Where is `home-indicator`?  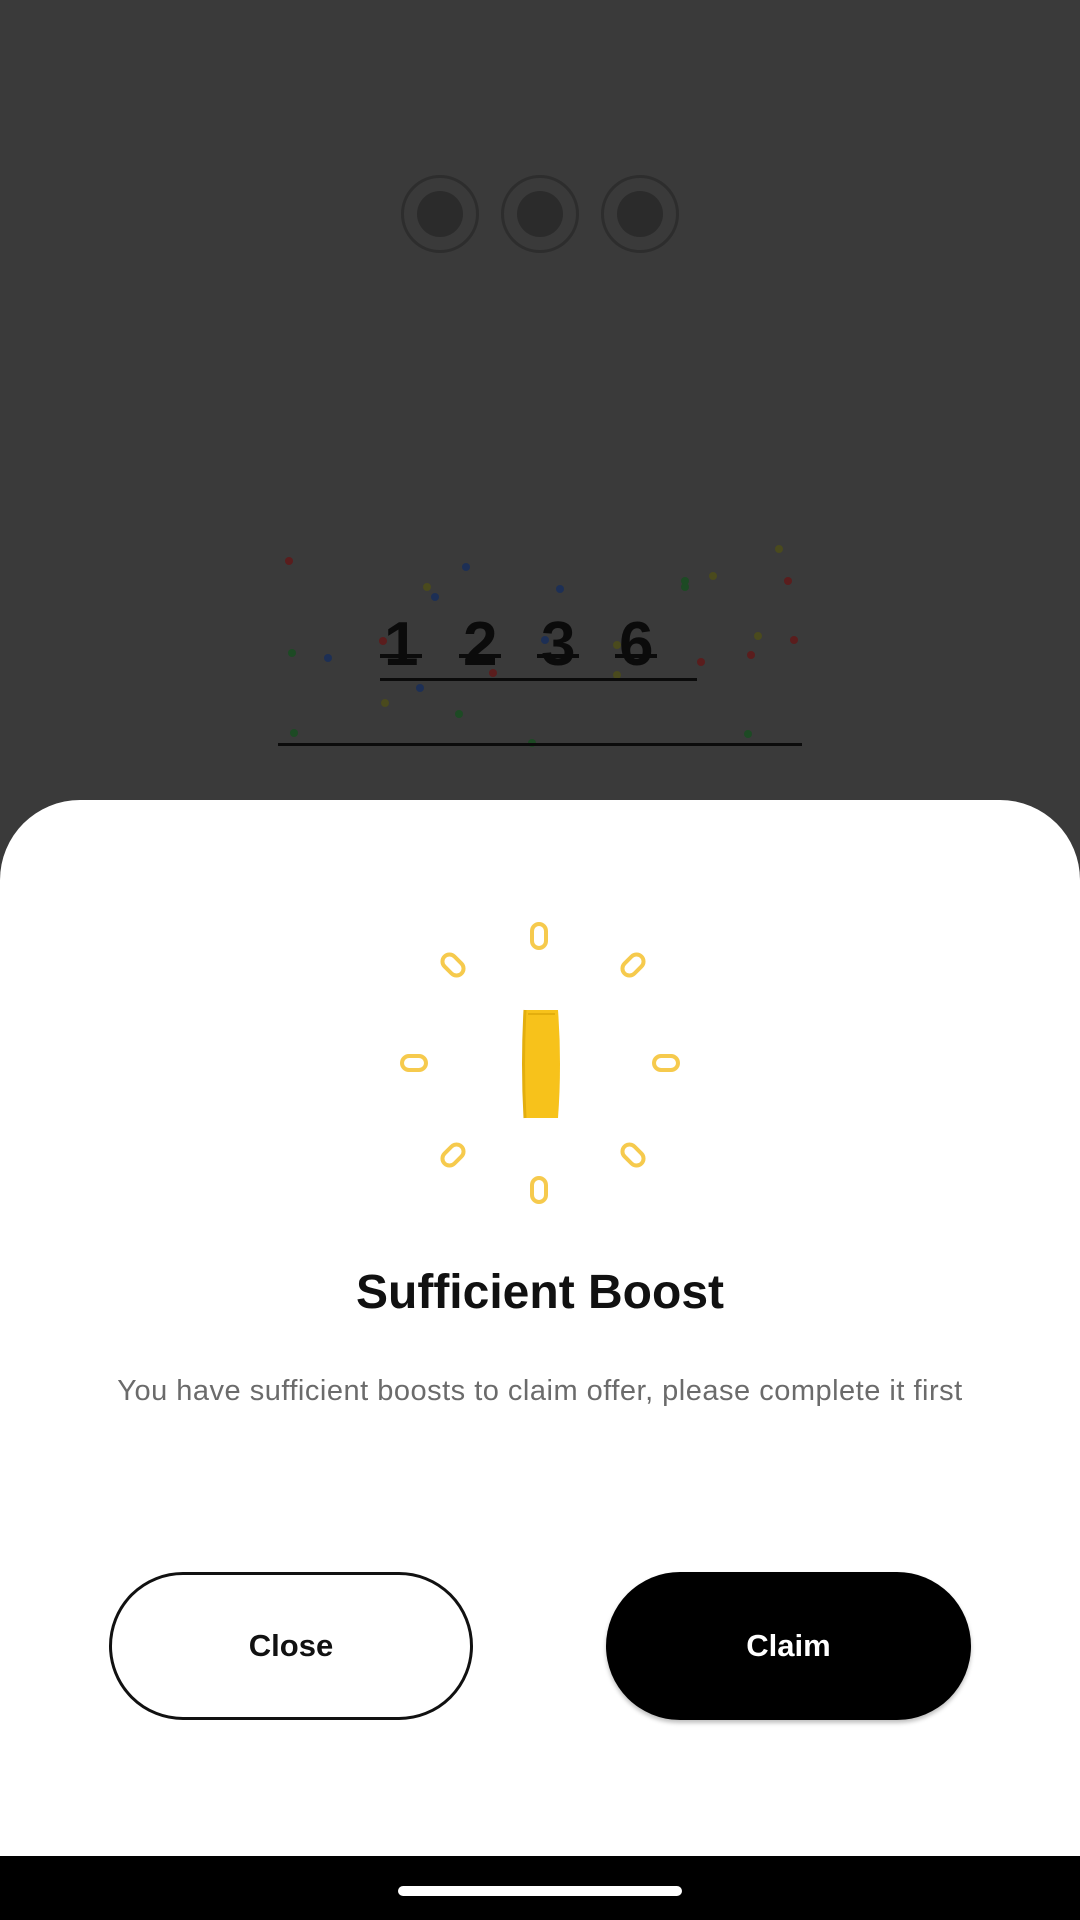 home-indicator is located at coordinates (540, 1891).